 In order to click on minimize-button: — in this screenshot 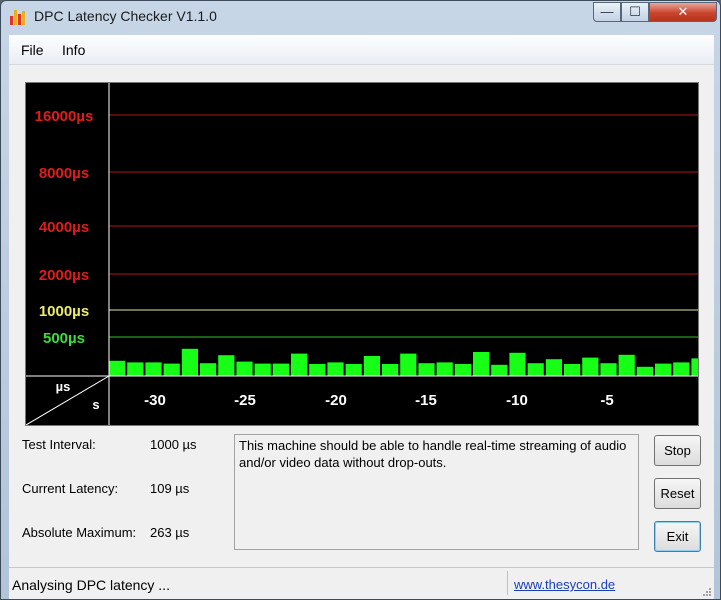, I will do `click(607, 12)`.